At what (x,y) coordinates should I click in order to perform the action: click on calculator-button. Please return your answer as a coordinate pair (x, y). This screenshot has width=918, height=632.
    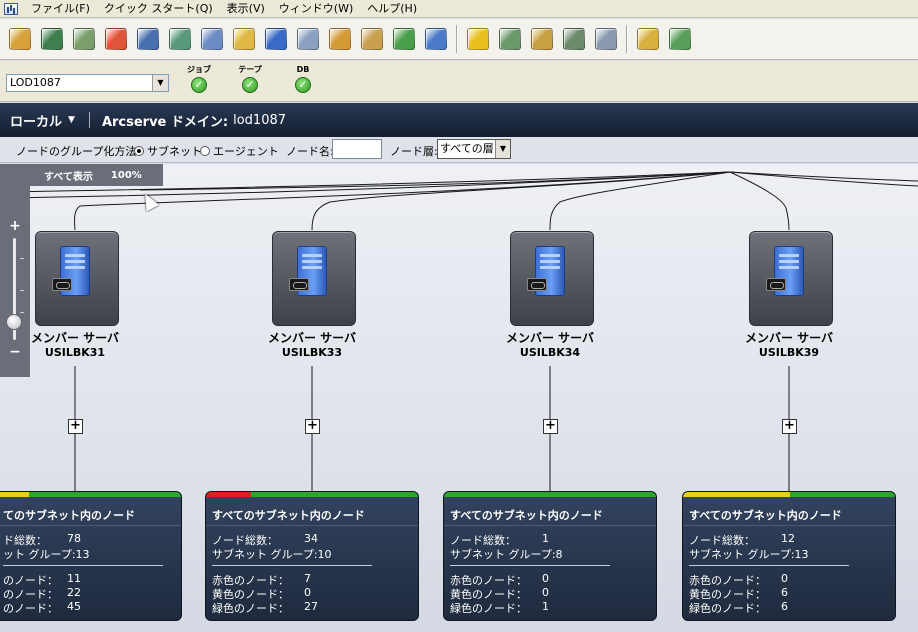
    Looking at the image, I should click on (574, 39).